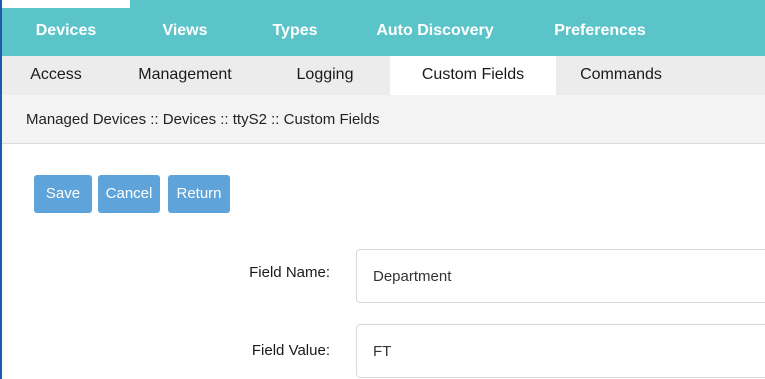 Image resolution: width=765 pixels, height=379 pixels. Describe the element at coordinates (325, 75) in the screenshot. I see `subtab-logging: Logging` at that location.